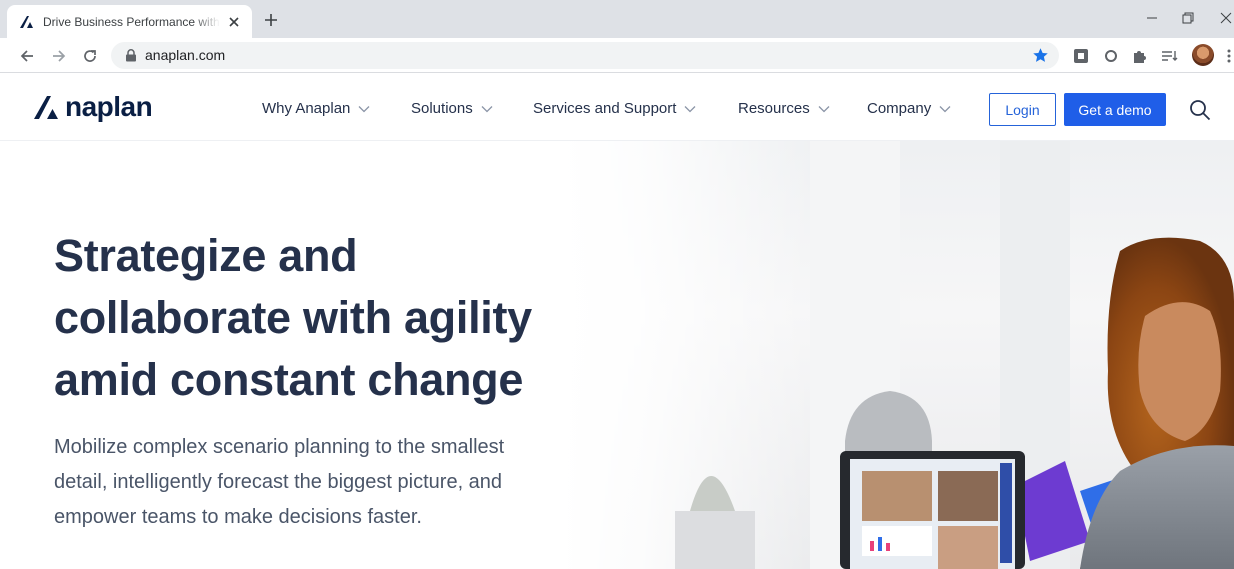 This screenshot has height=569, width=1234. What do you see at coordinates (585, 55) in the screenshot?
I see `address-bar: anaplan.com` at bounding box center [585, 55].